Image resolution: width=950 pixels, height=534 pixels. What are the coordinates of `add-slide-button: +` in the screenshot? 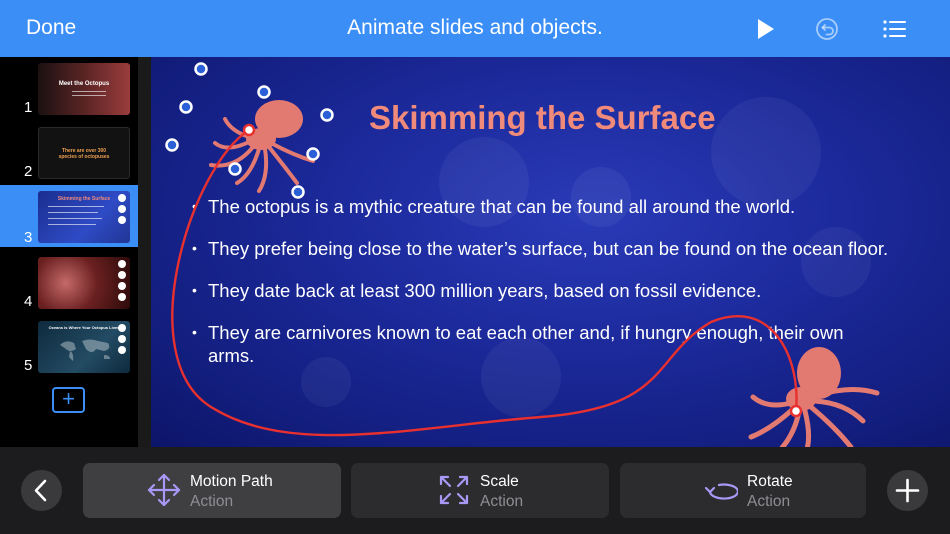 It's located at (68, 400).